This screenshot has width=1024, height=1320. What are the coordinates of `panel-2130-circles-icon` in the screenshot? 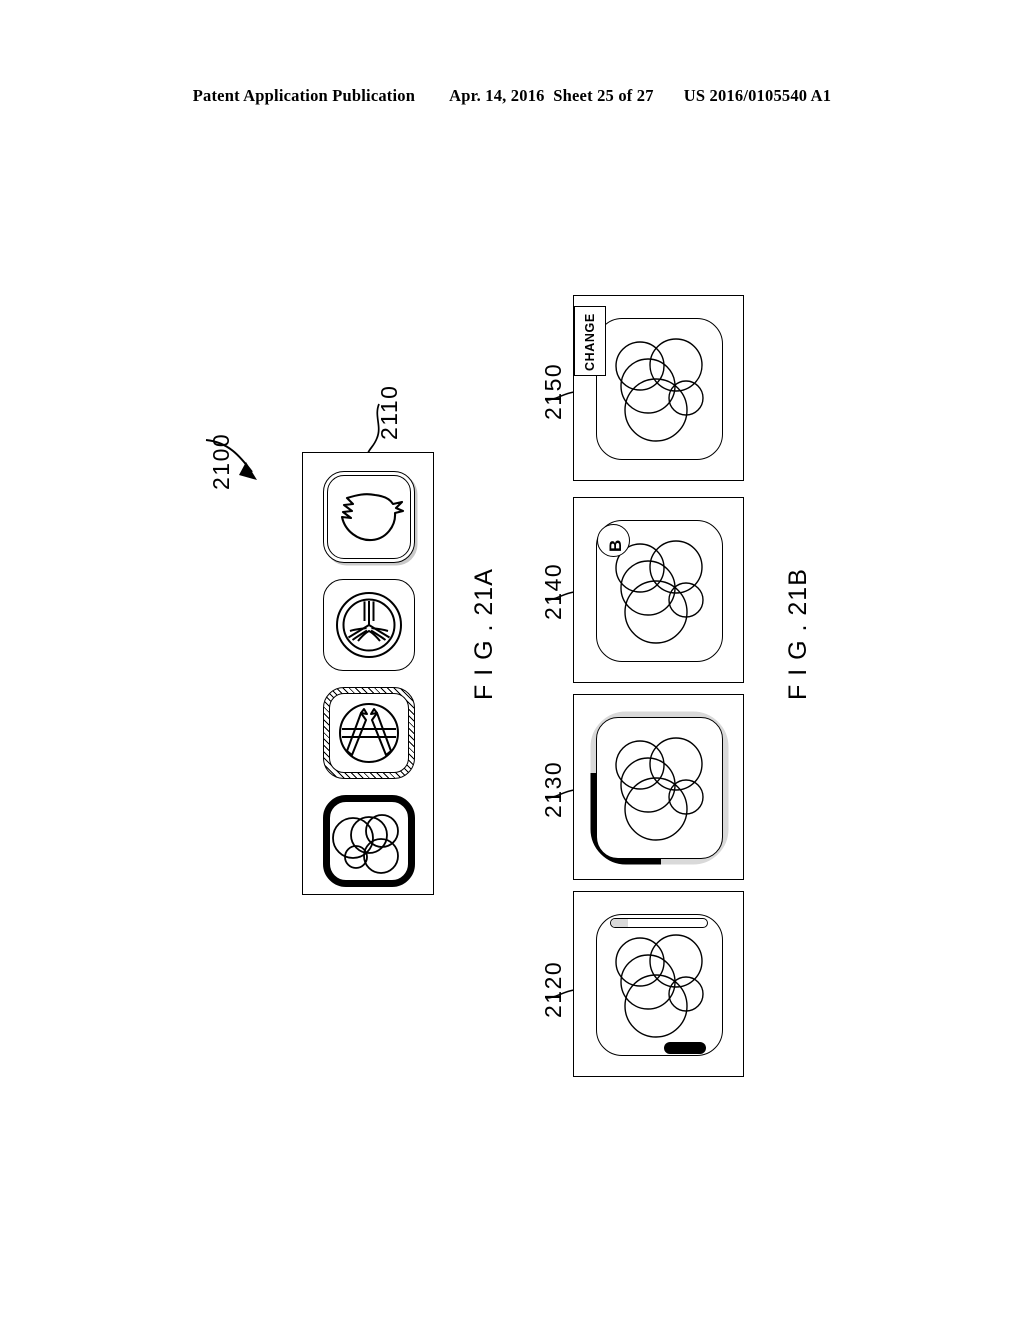 It's located at (659, 788).